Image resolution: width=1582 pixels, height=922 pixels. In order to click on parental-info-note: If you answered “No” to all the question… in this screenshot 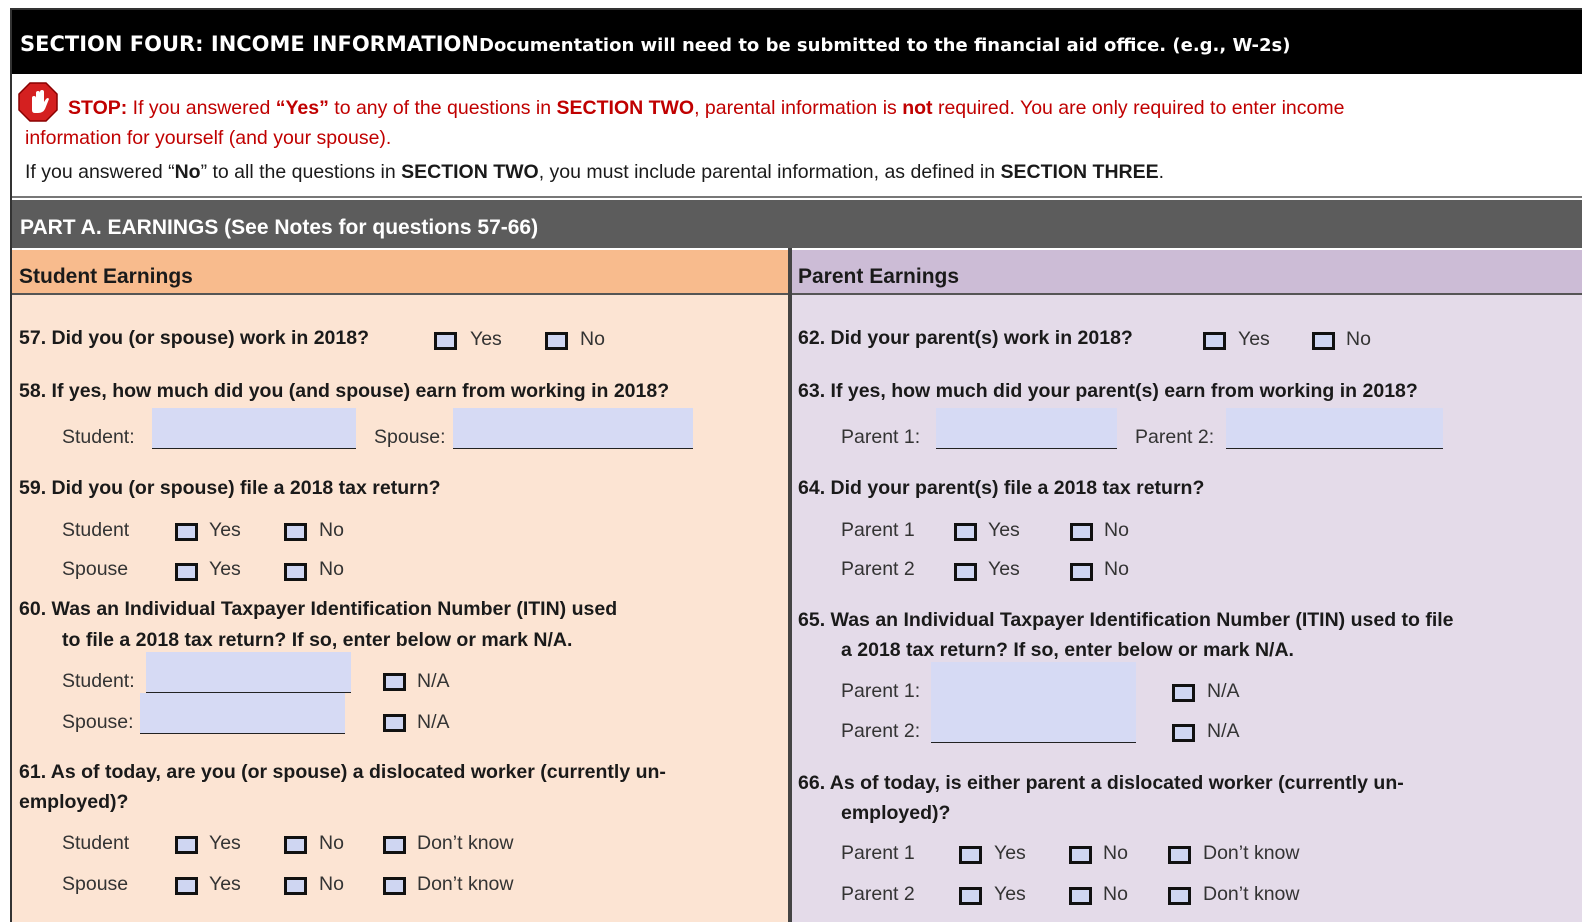, I will do `click(595, 172)`.